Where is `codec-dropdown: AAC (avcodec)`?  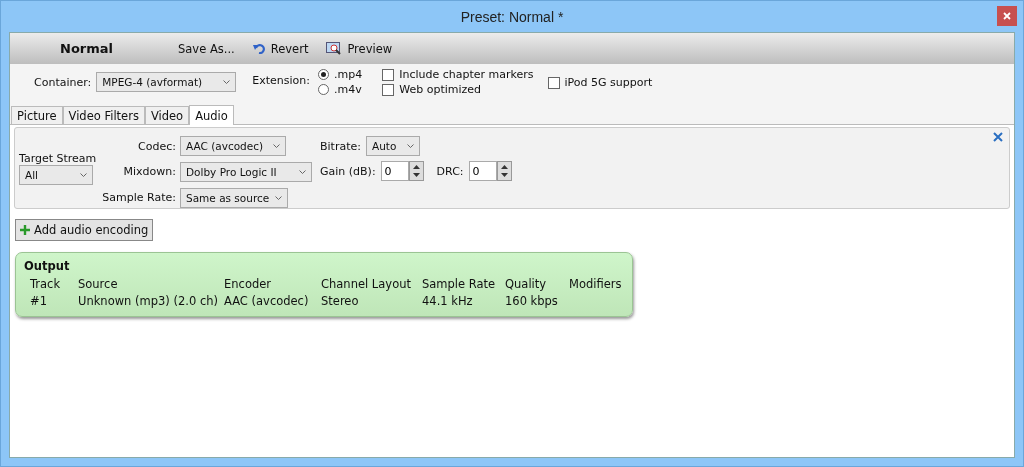
codec-dropdown: AAC (avcodec) is located at coordinates (233, 146).